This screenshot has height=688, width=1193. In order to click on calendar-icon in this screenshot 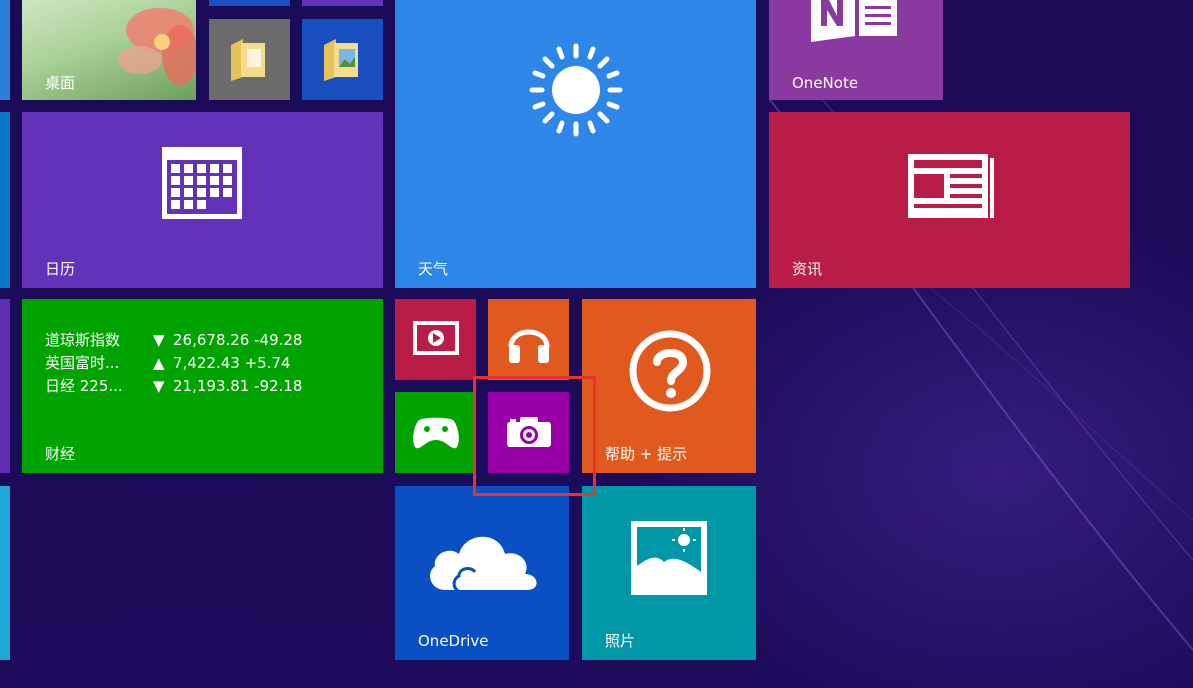, I will do `click(202, 183)`.